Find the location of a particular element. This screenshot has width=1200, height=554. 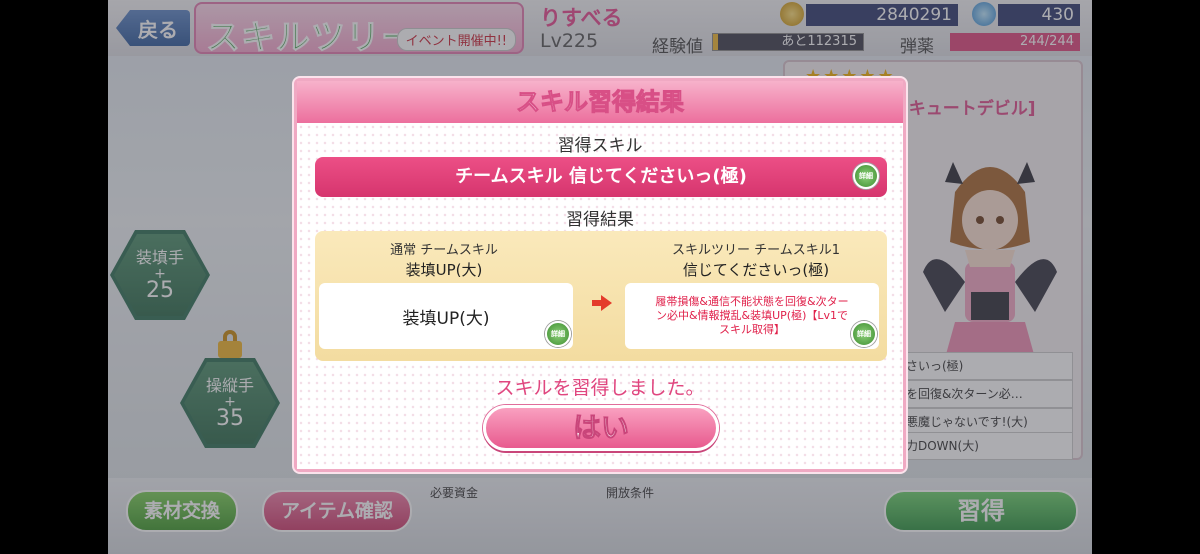

before-skill-description: 装填UP(大) is located at coordinates (446, 318).